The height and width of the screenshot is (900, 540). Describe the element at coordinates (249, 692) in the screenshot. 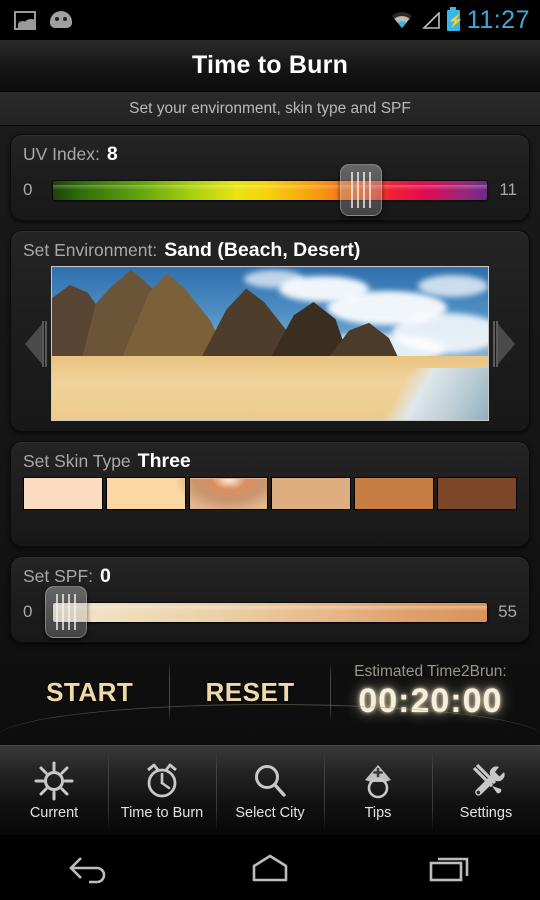

I see `reset-button: RESET` at that location.